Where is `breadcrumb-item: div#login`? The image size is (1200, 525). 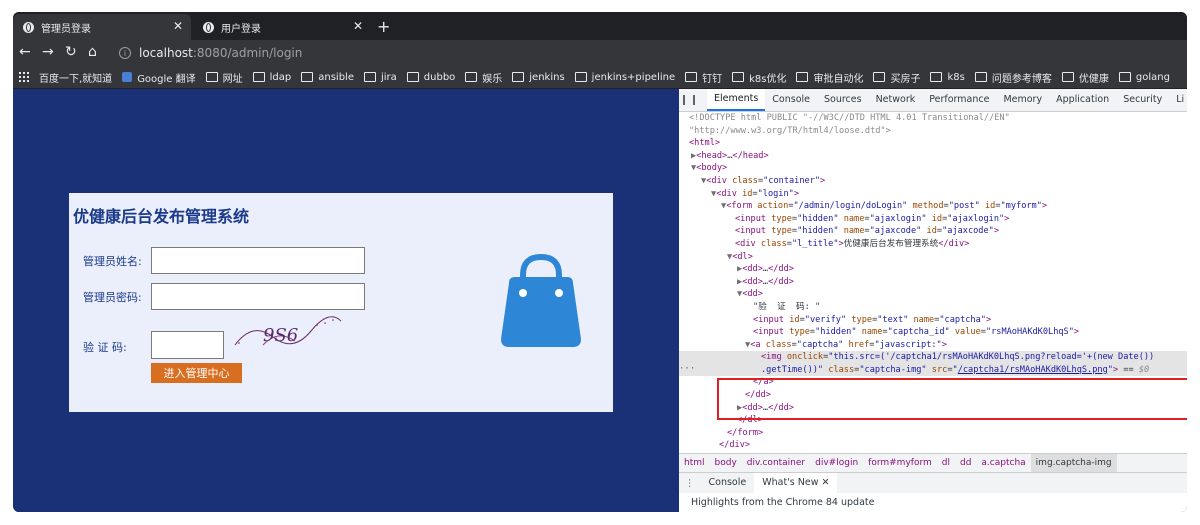
breadcrumb-item: div#login is located at coordinates (836, 463).